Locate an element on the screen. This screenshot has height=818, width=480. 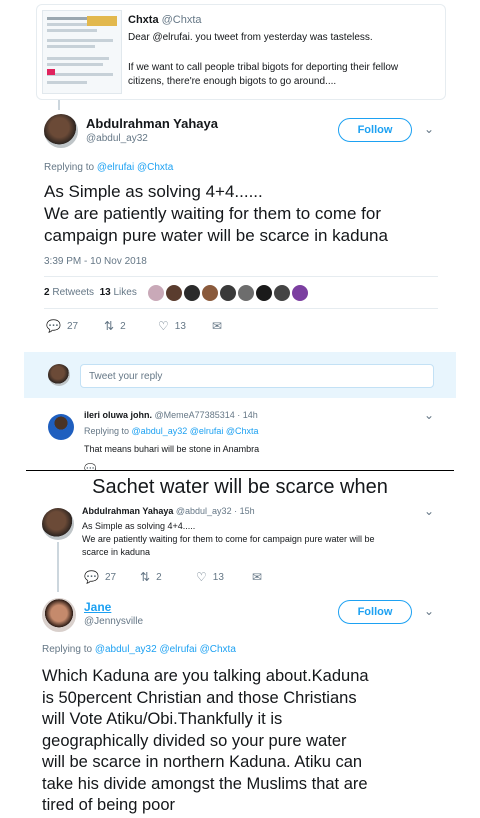
jane-avatar is located at coordinates (59, 615).